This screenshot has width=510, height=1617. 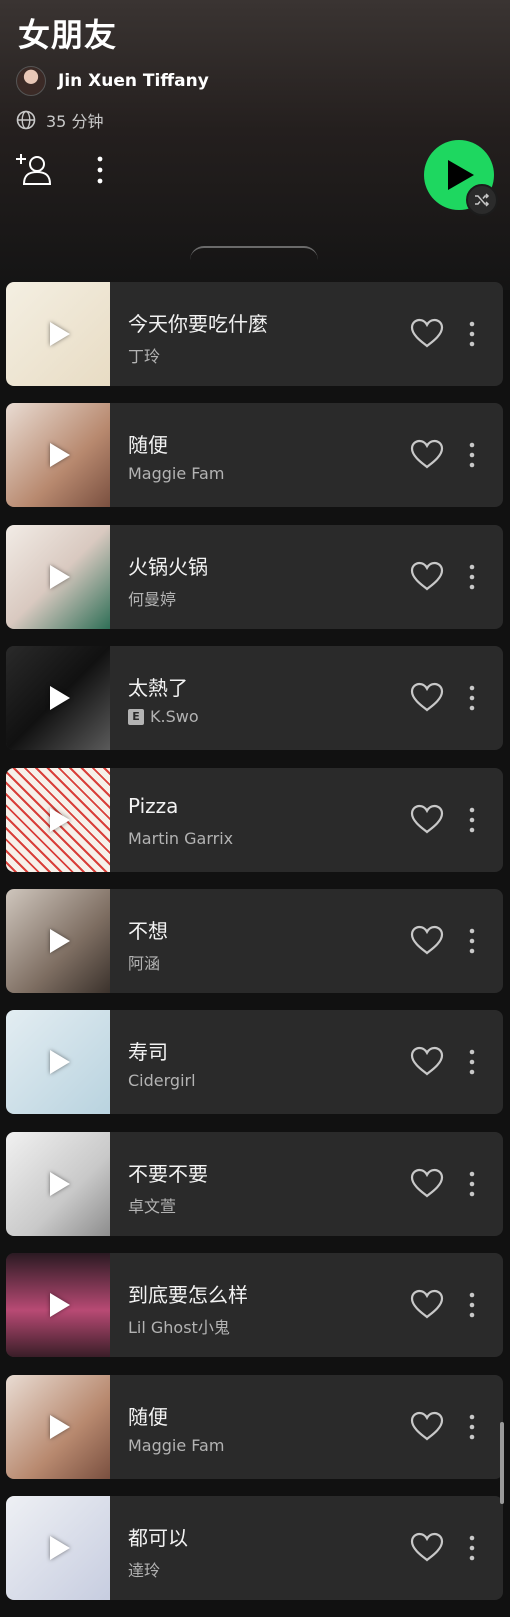 I want to click on add-collaborator-button, so click(x=34, y=171).